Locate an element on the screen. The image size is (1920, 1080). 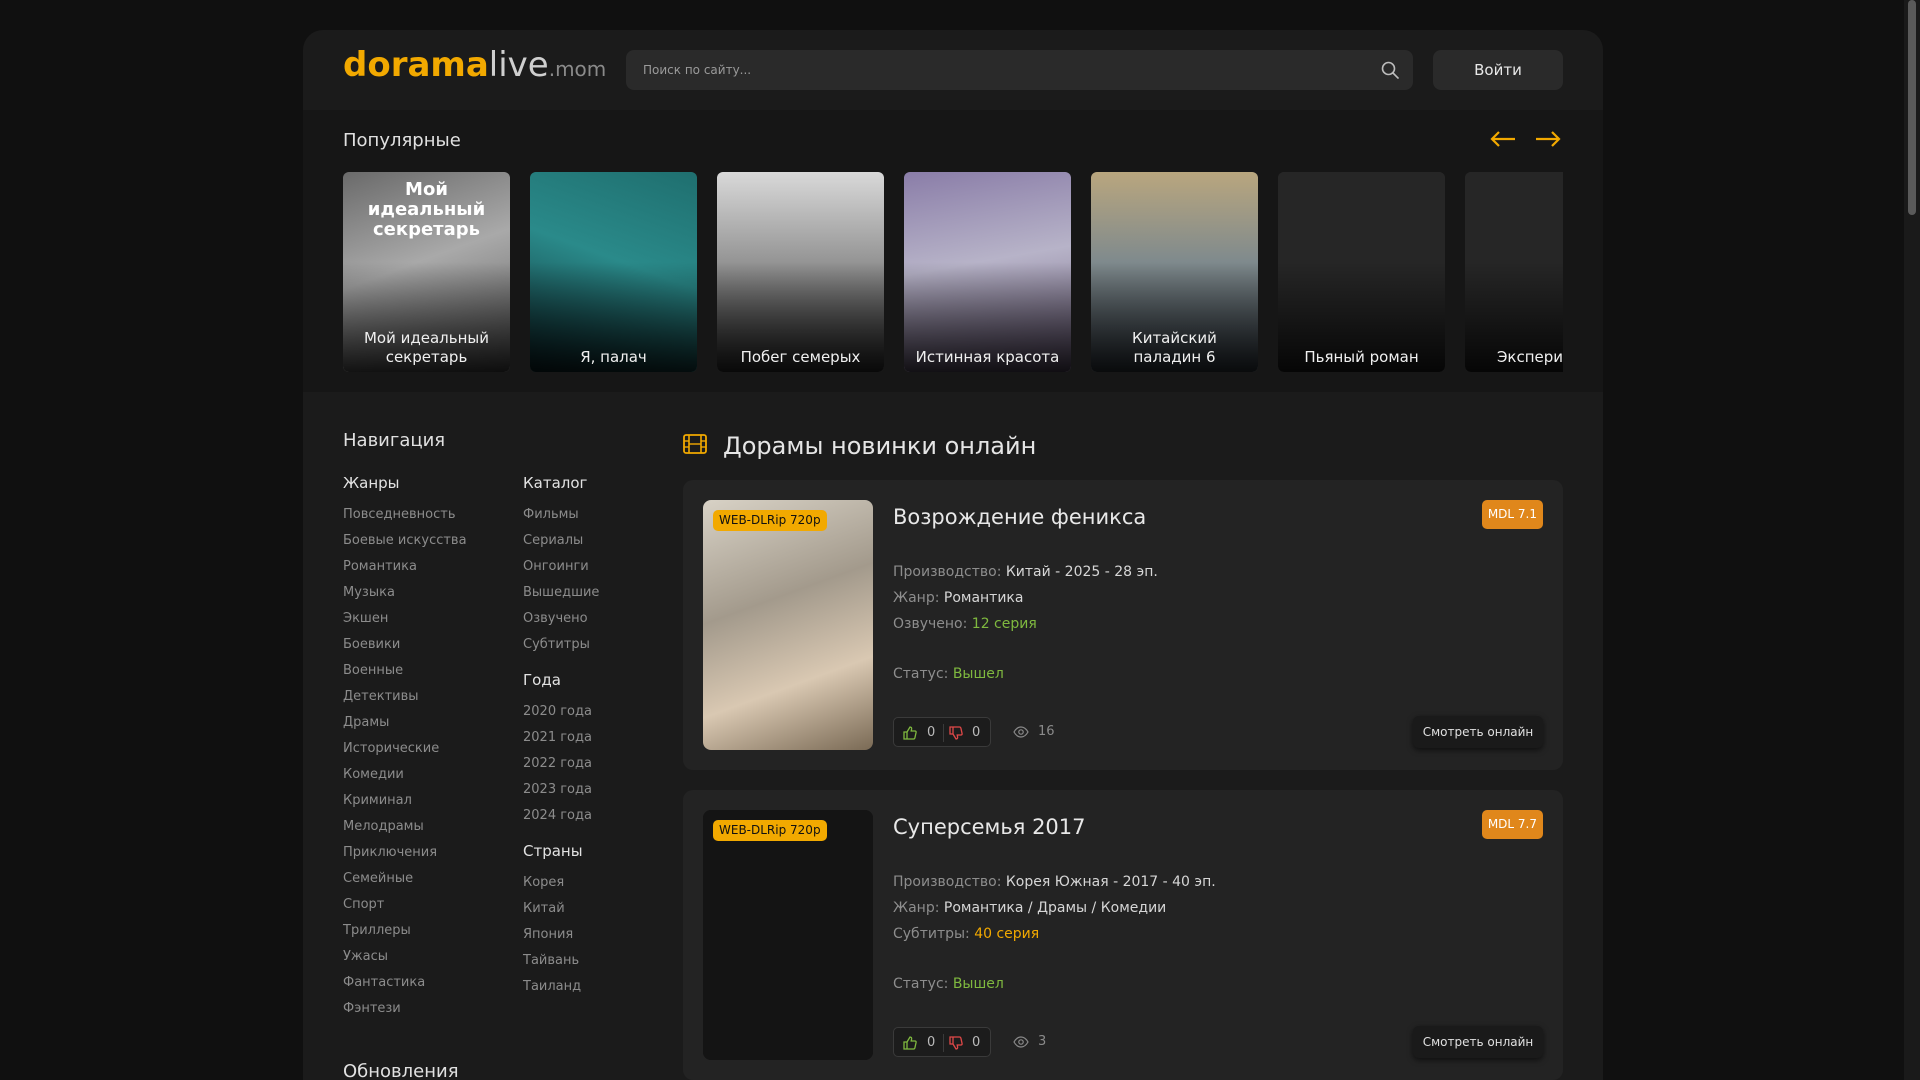
poster-caption: Китайский паладин 6 is located at coordinates (1174, 347).